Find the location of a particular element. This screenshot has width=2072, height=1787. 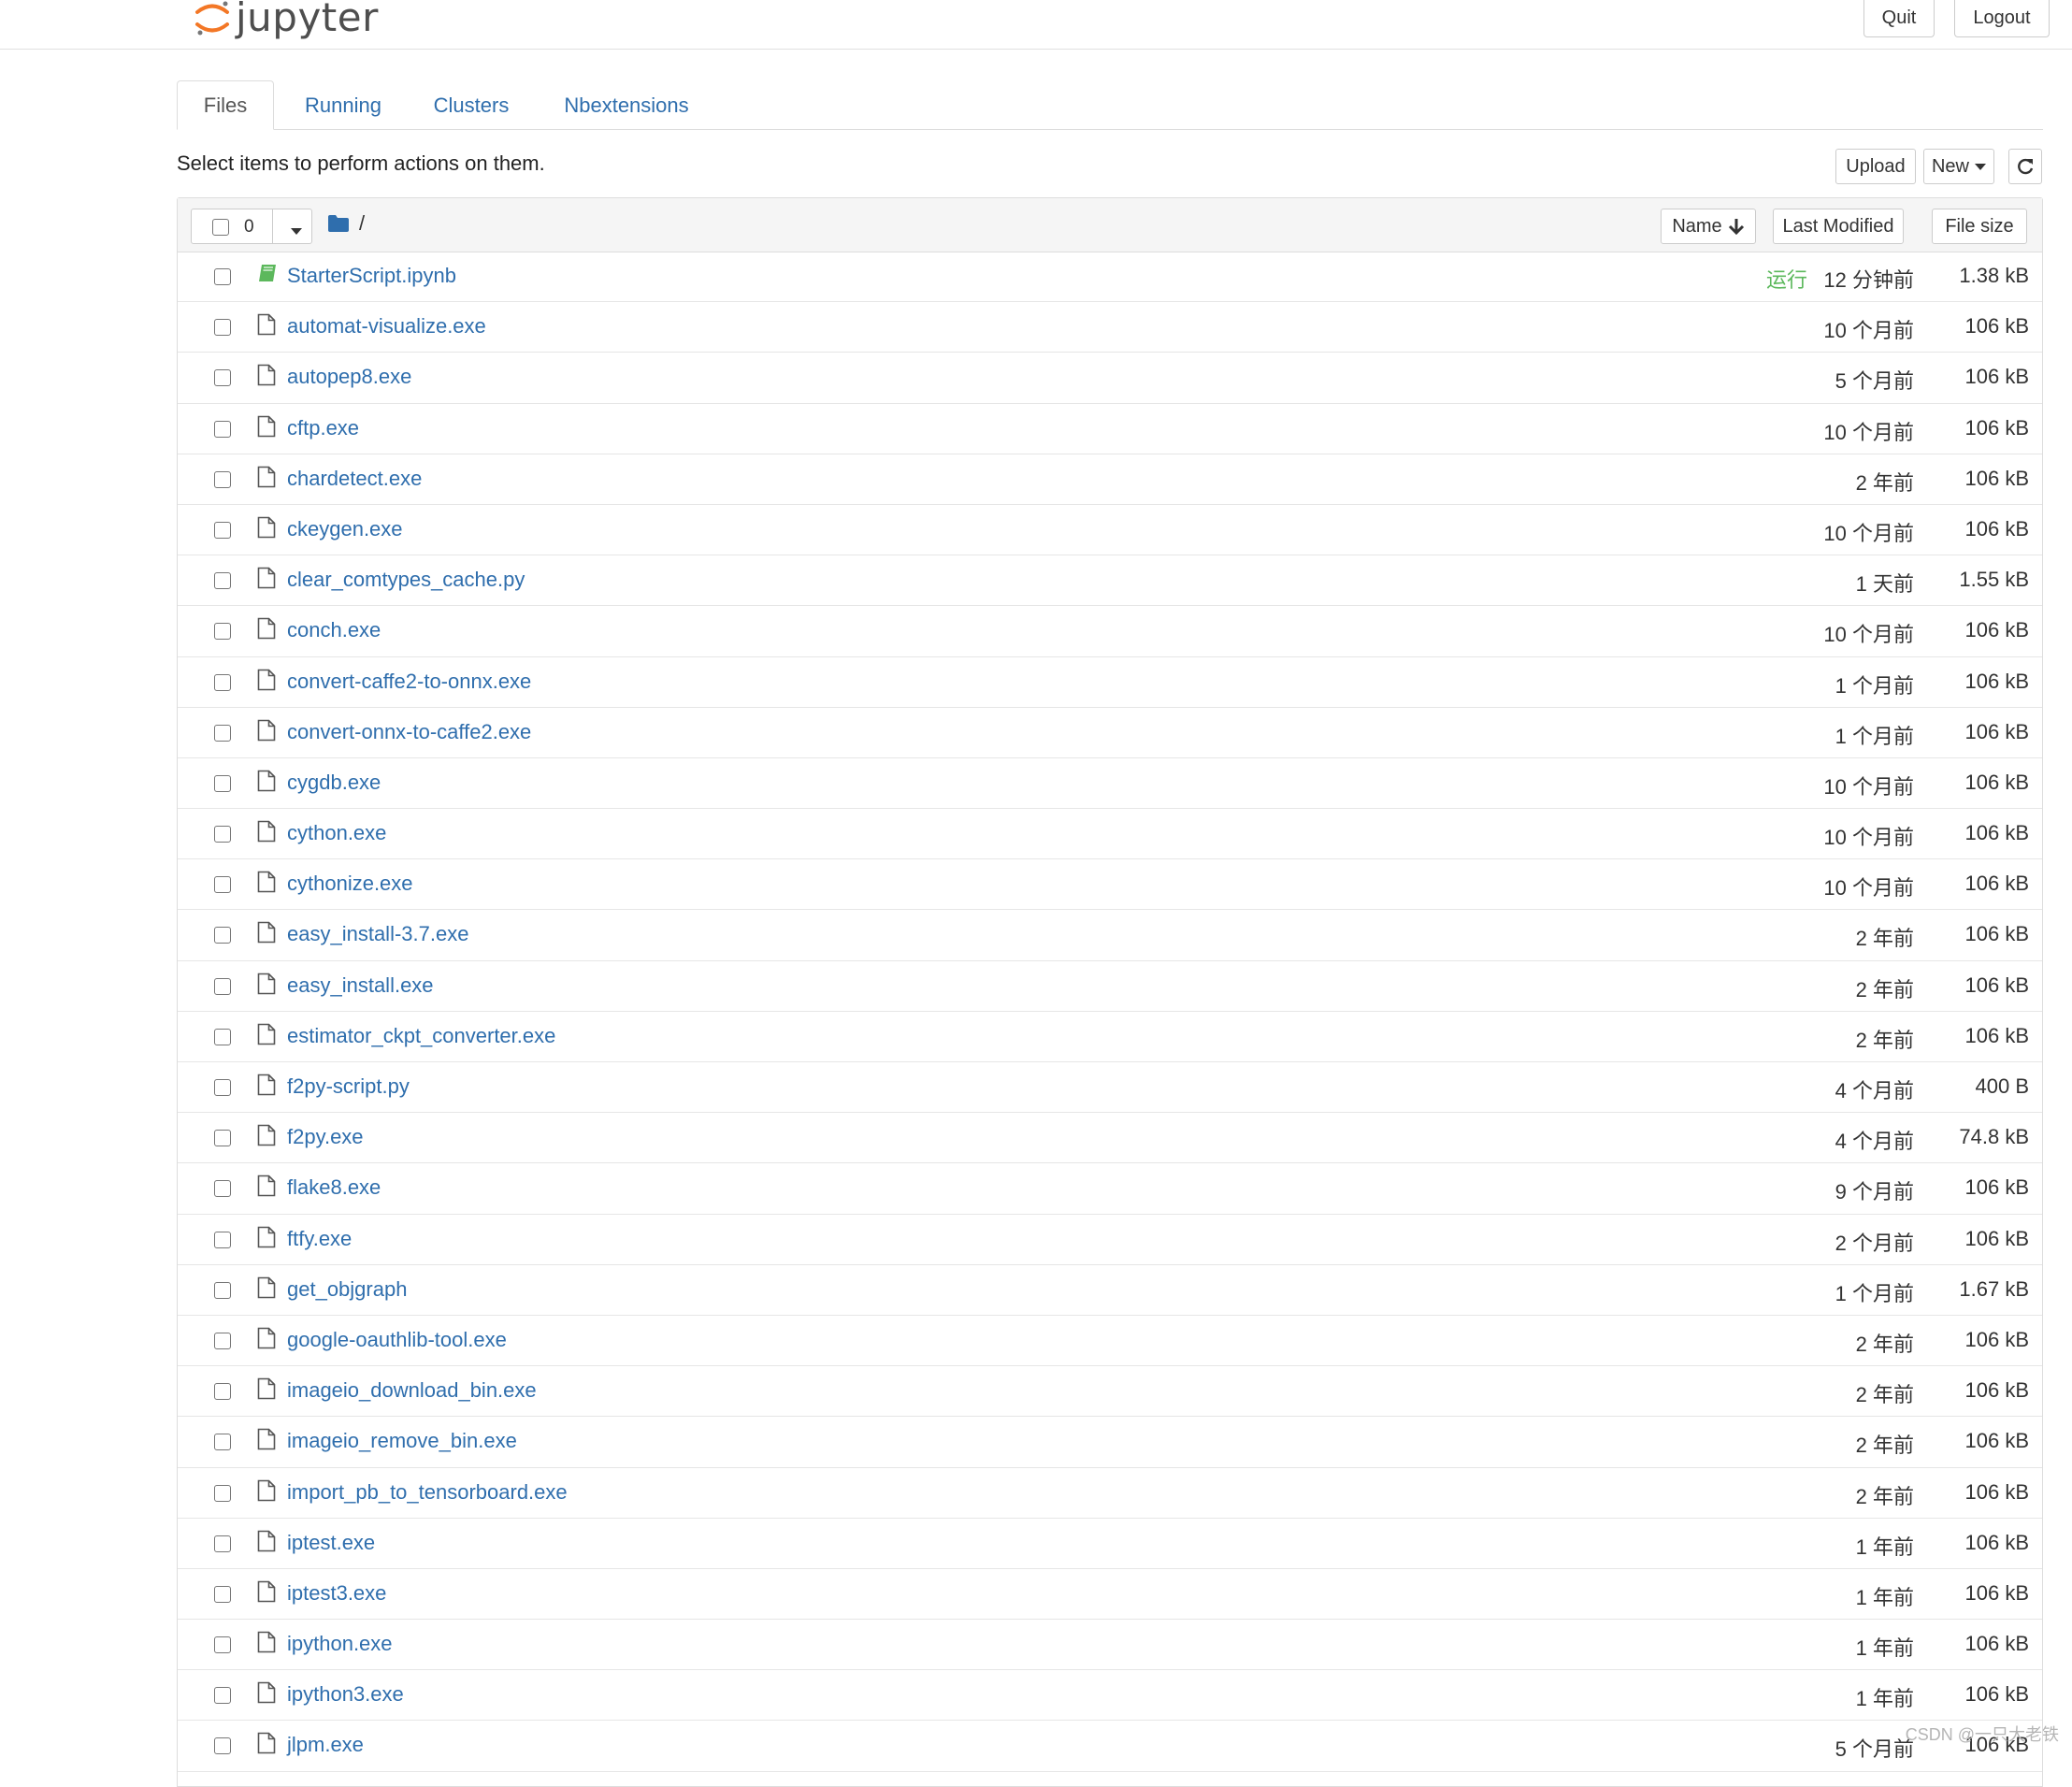

file-name-link: f2py-script.py is located at coordinates (348, 1086).